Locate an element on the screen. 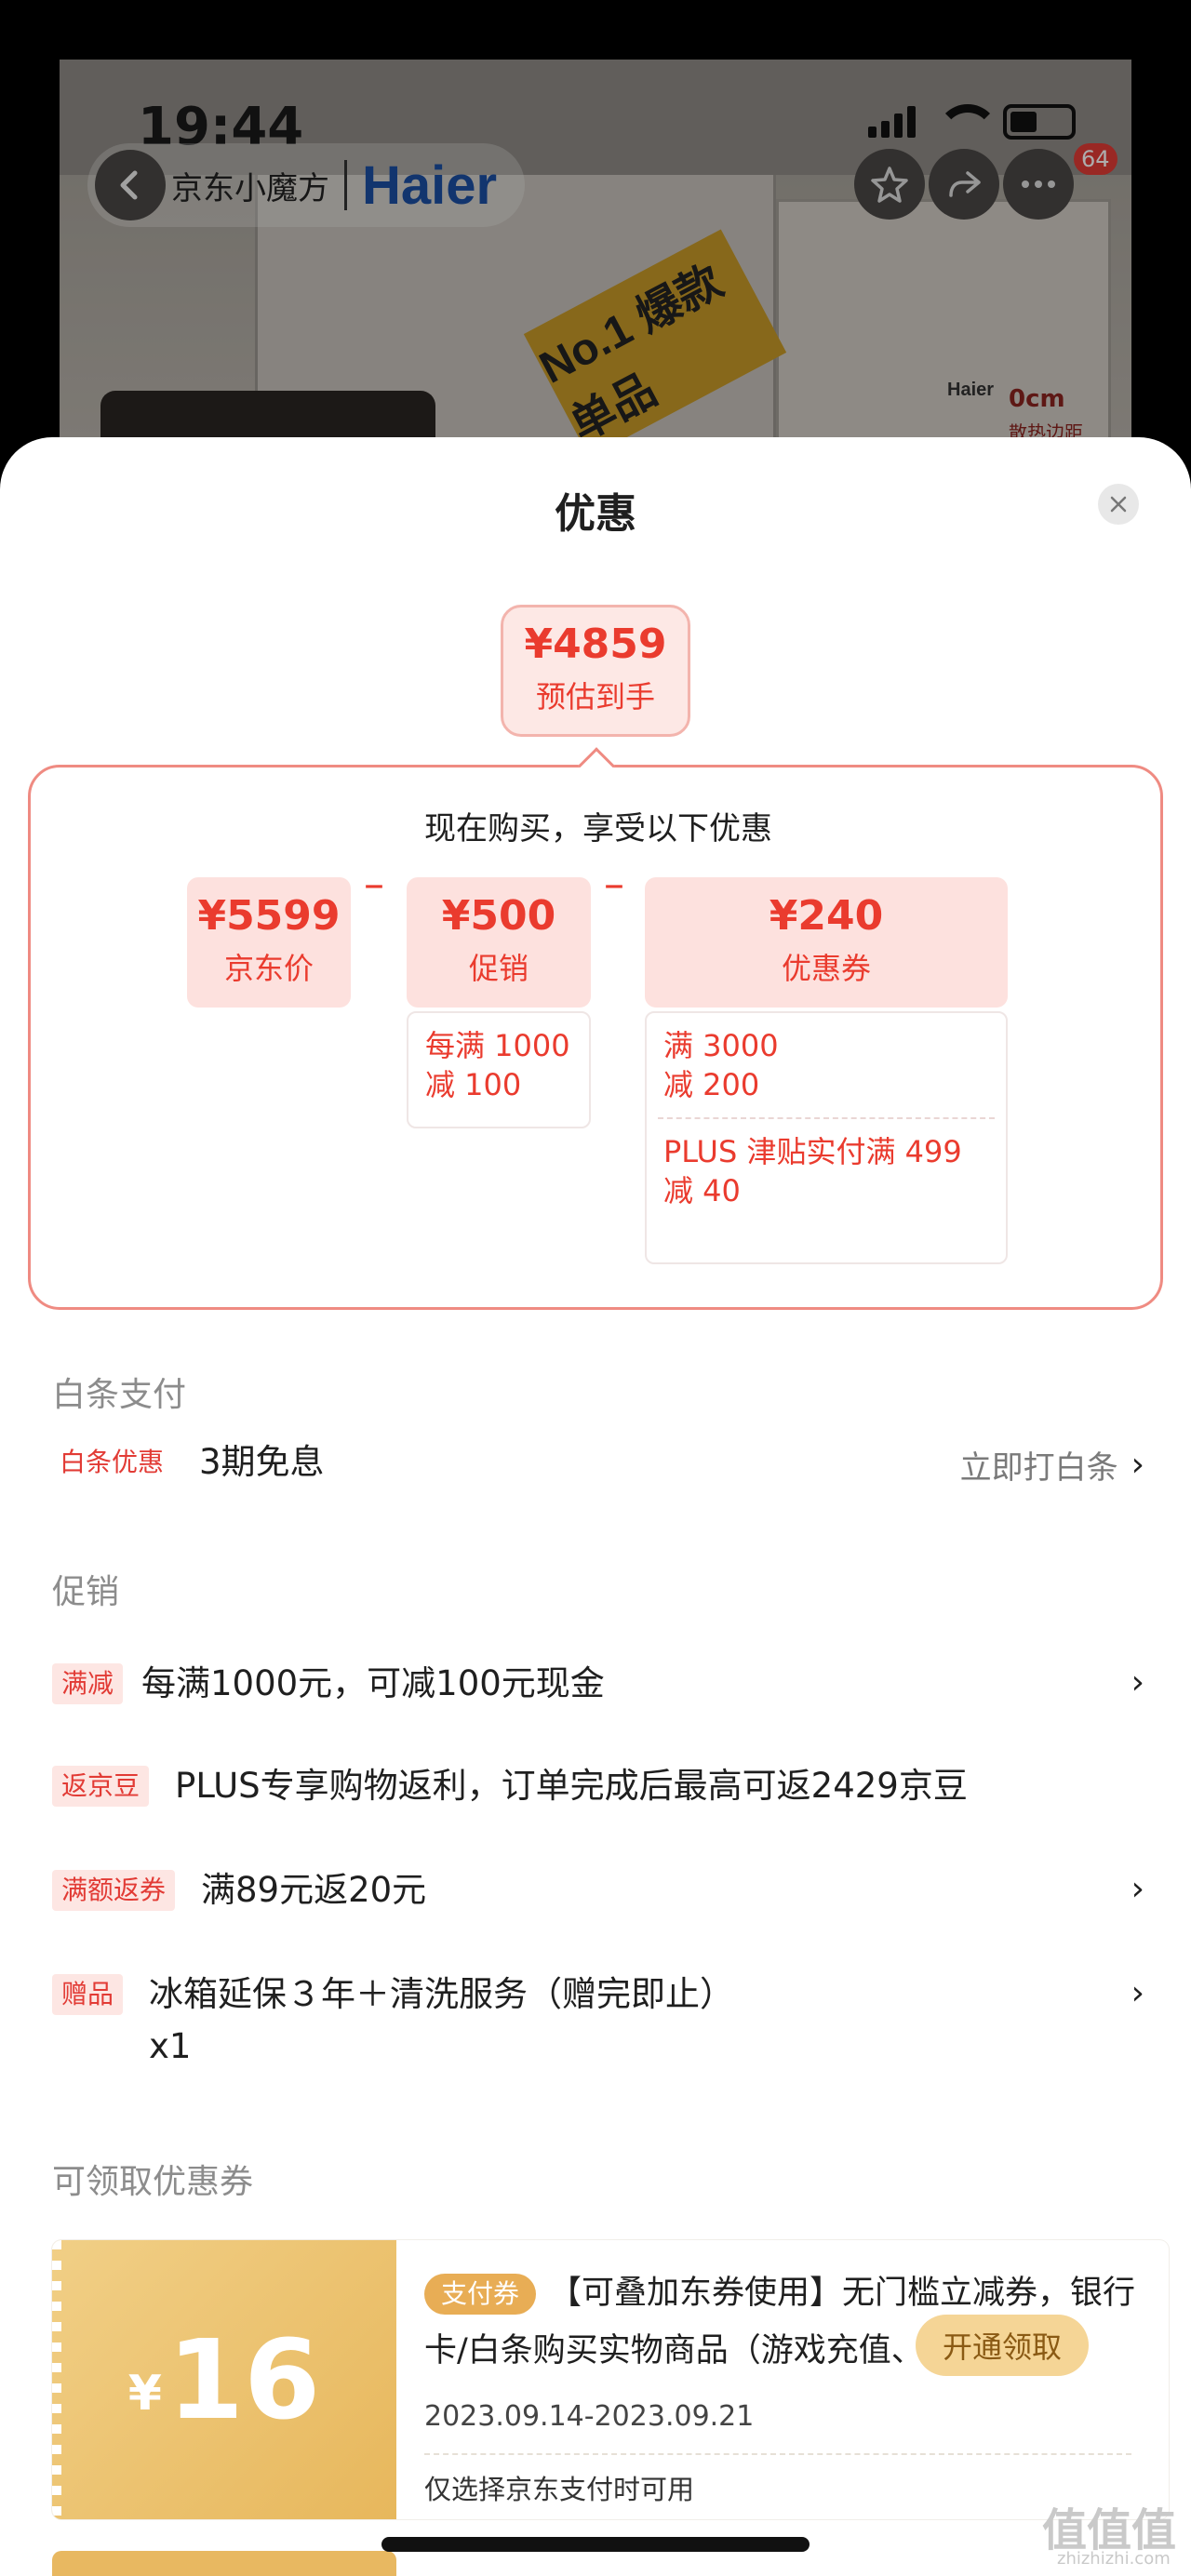 The image size is (1191, 2576). favorite-button is located at coordinates (889, 184).